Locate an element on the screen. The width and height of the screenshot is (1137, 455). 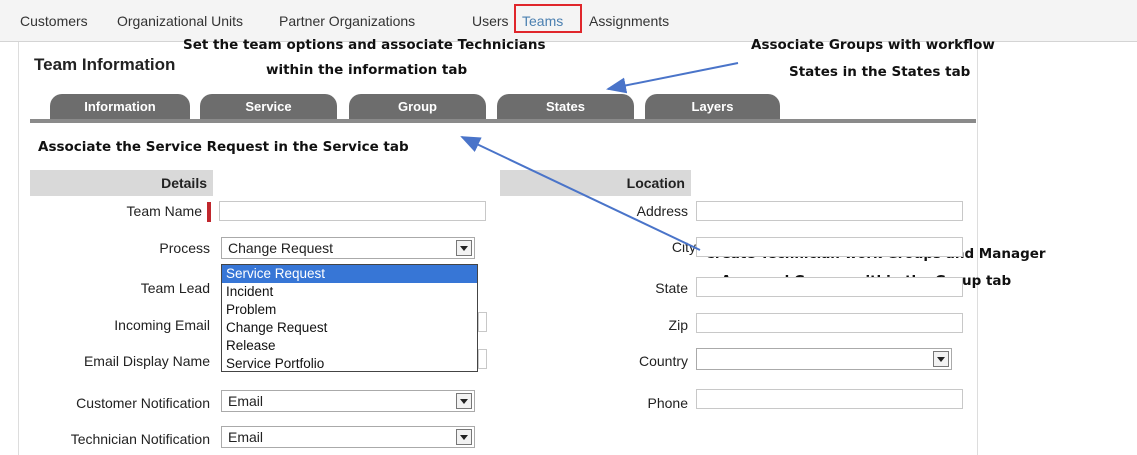
arrow-to-group-tab is located at coordinates (580, 193).